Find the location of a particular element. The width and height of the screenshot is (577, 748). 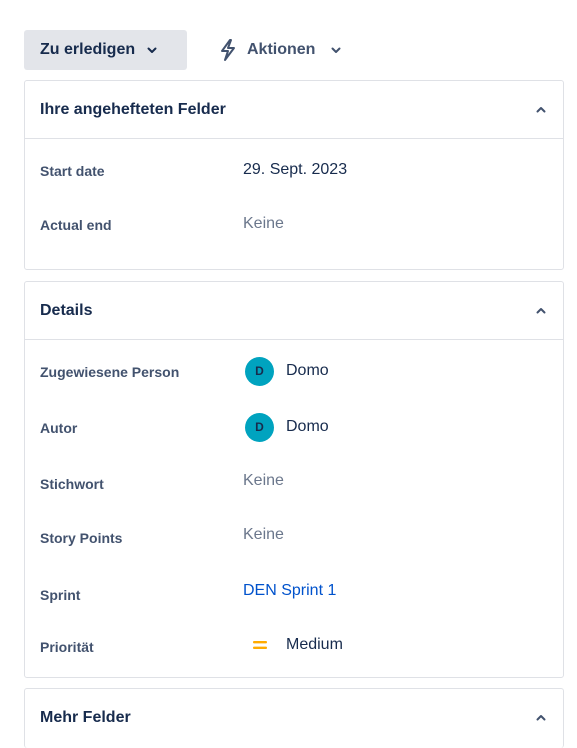

field-row-assignee: Zugewiesene Person D Domo is located at coordinates (294, 371).